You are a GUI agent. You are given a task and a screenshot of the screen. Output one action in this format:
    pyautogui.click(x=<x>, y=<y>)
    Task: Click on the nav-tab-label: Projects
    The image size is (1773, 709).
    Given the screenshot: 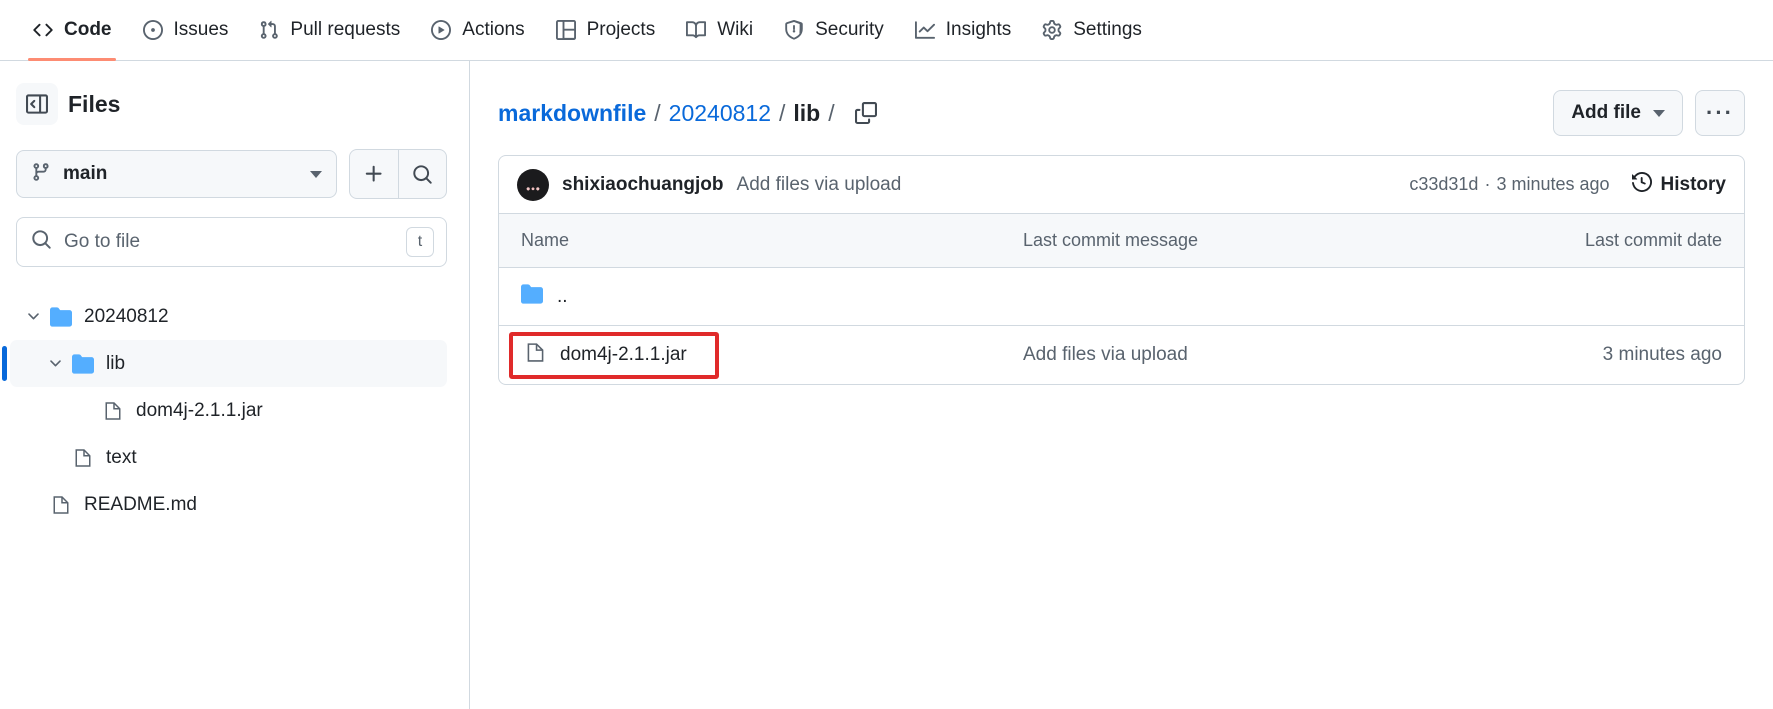 What is the action you would take?
    pyautogui.click(x=621, y=29)
    